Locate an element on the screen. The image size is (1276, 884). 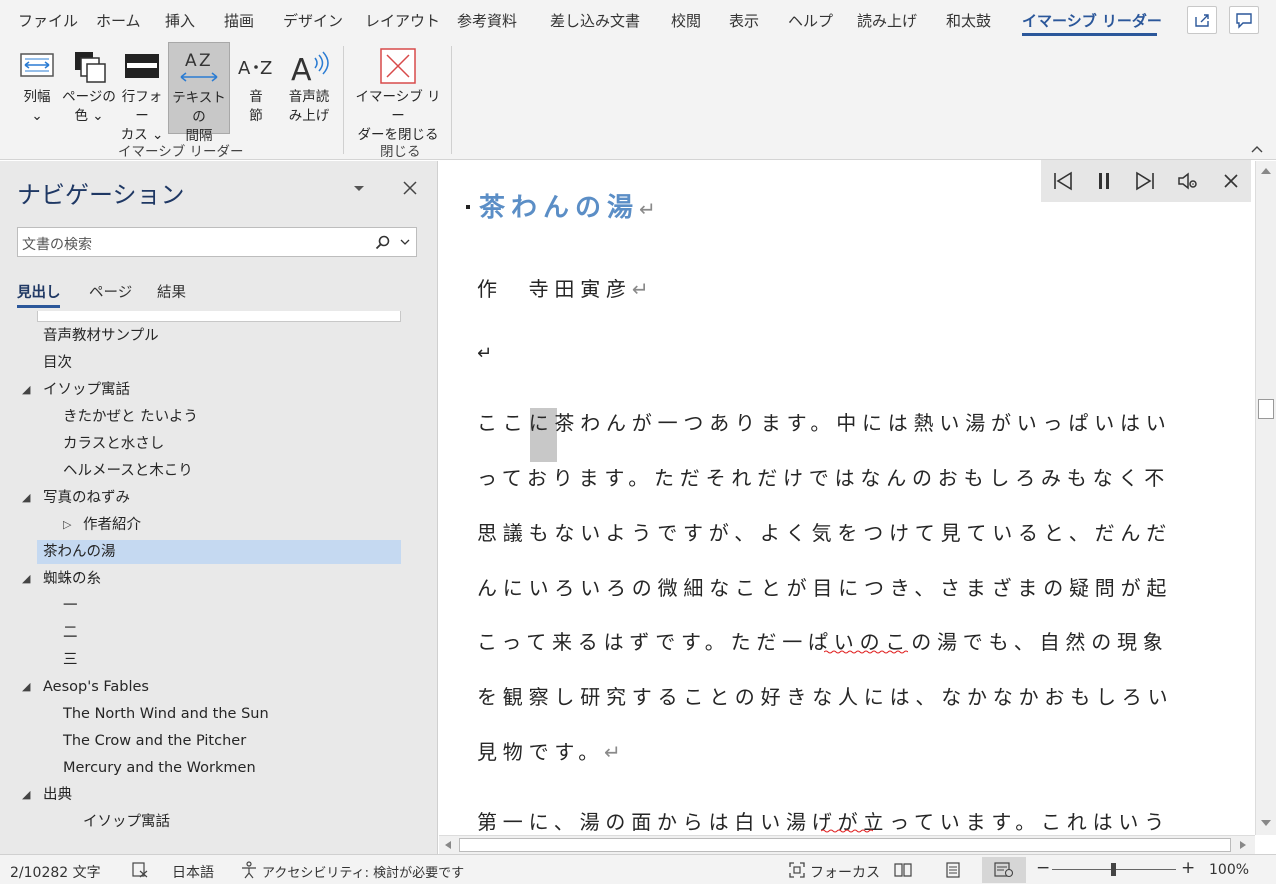
scroll-thumb is located at coordinates (1266, 409).